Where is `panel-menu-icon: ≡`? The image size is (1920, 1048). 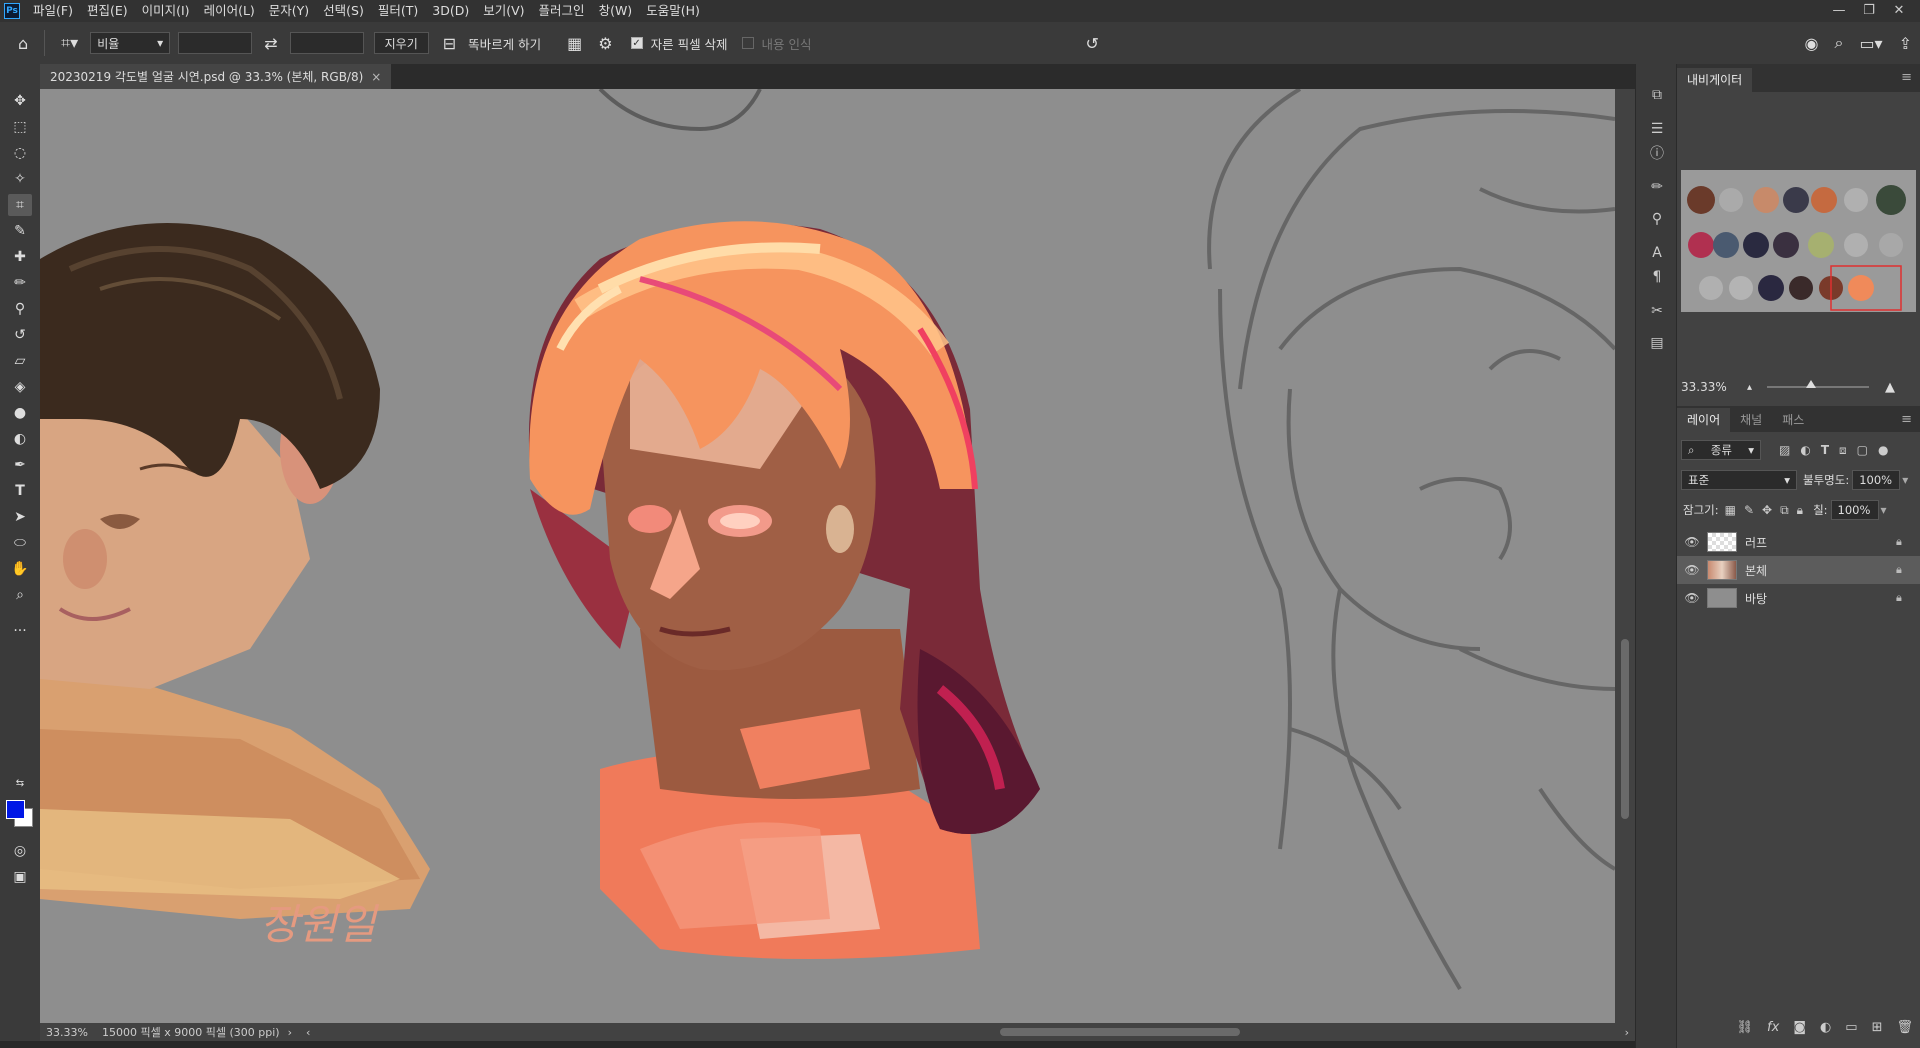
panel-menu-icon: ≡ is located at coordinates (1906, 77).